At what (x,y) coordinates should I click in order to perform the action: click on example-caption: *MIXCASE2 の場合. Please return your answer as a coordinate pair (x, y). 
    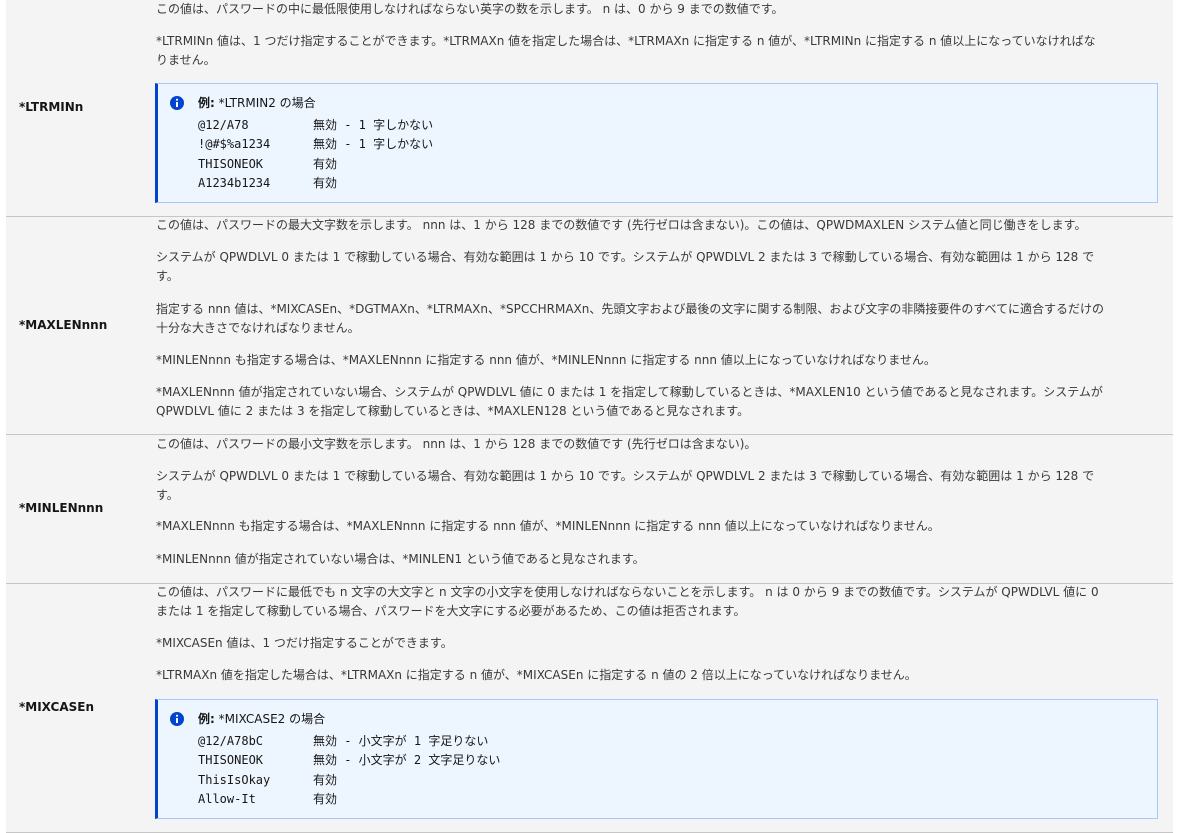
    Looking at the image, I should click on (272, 719).